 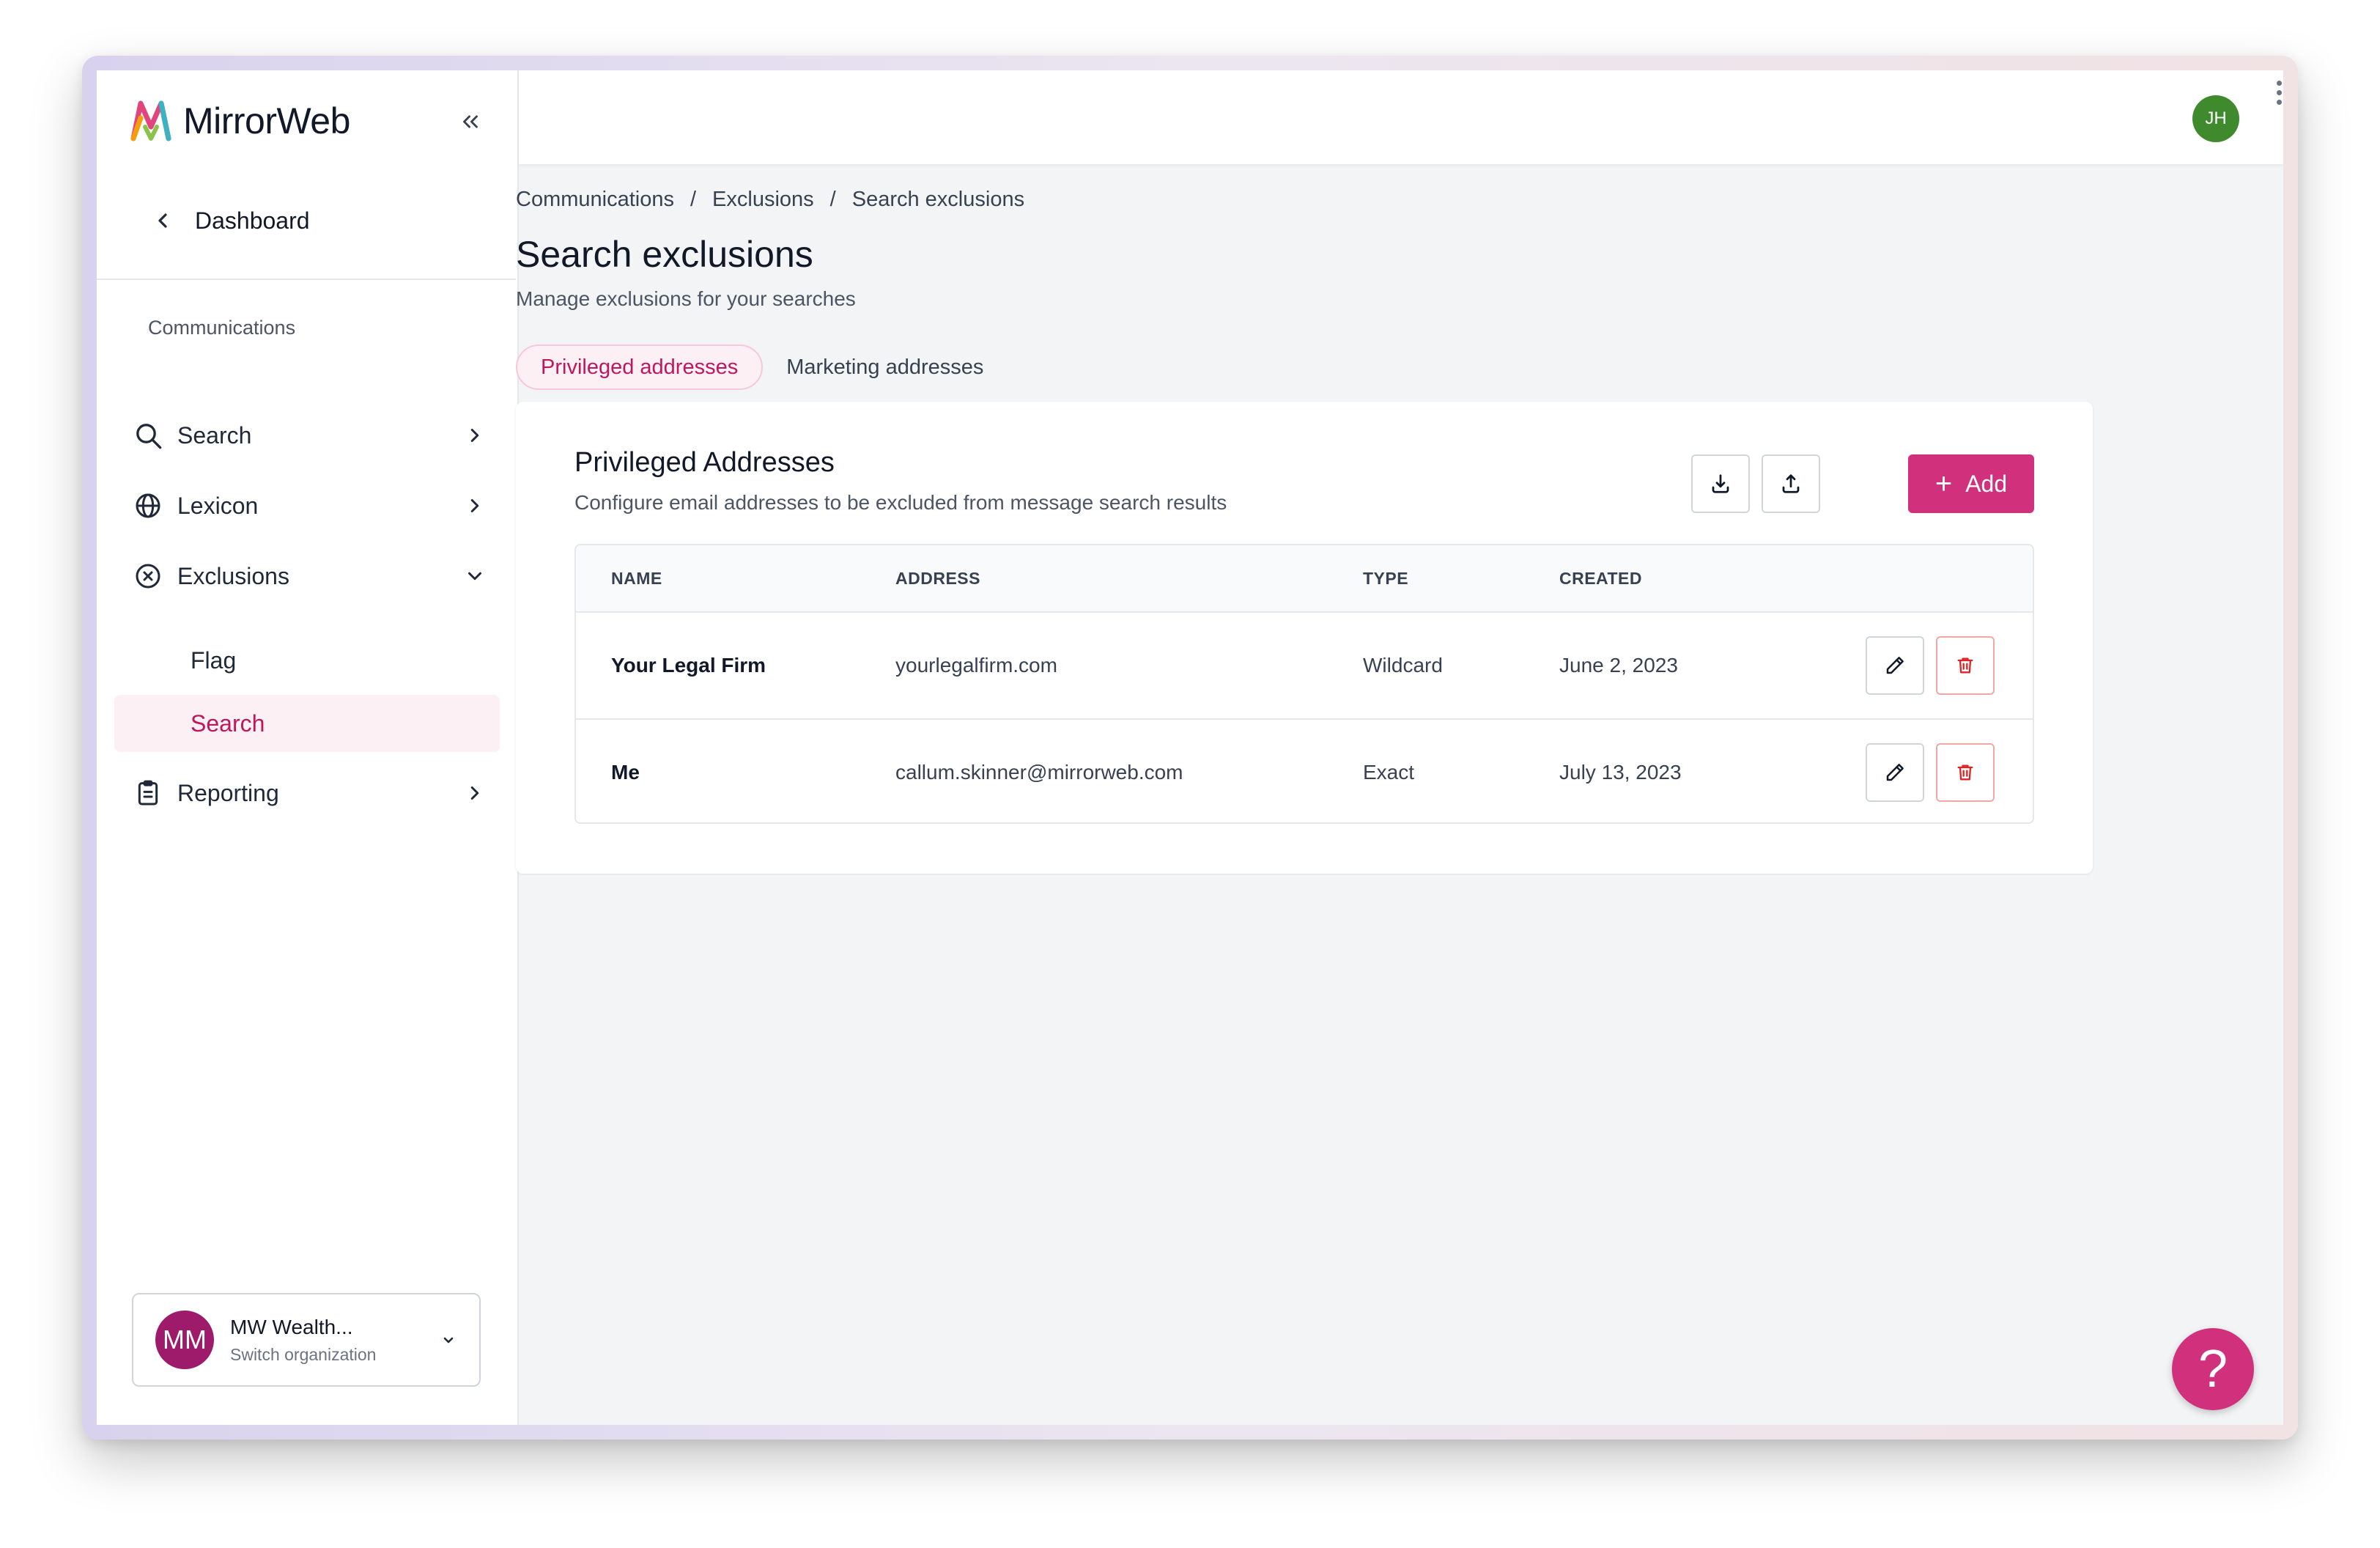 I want to click on download-button, so click(x=1720, y=483).